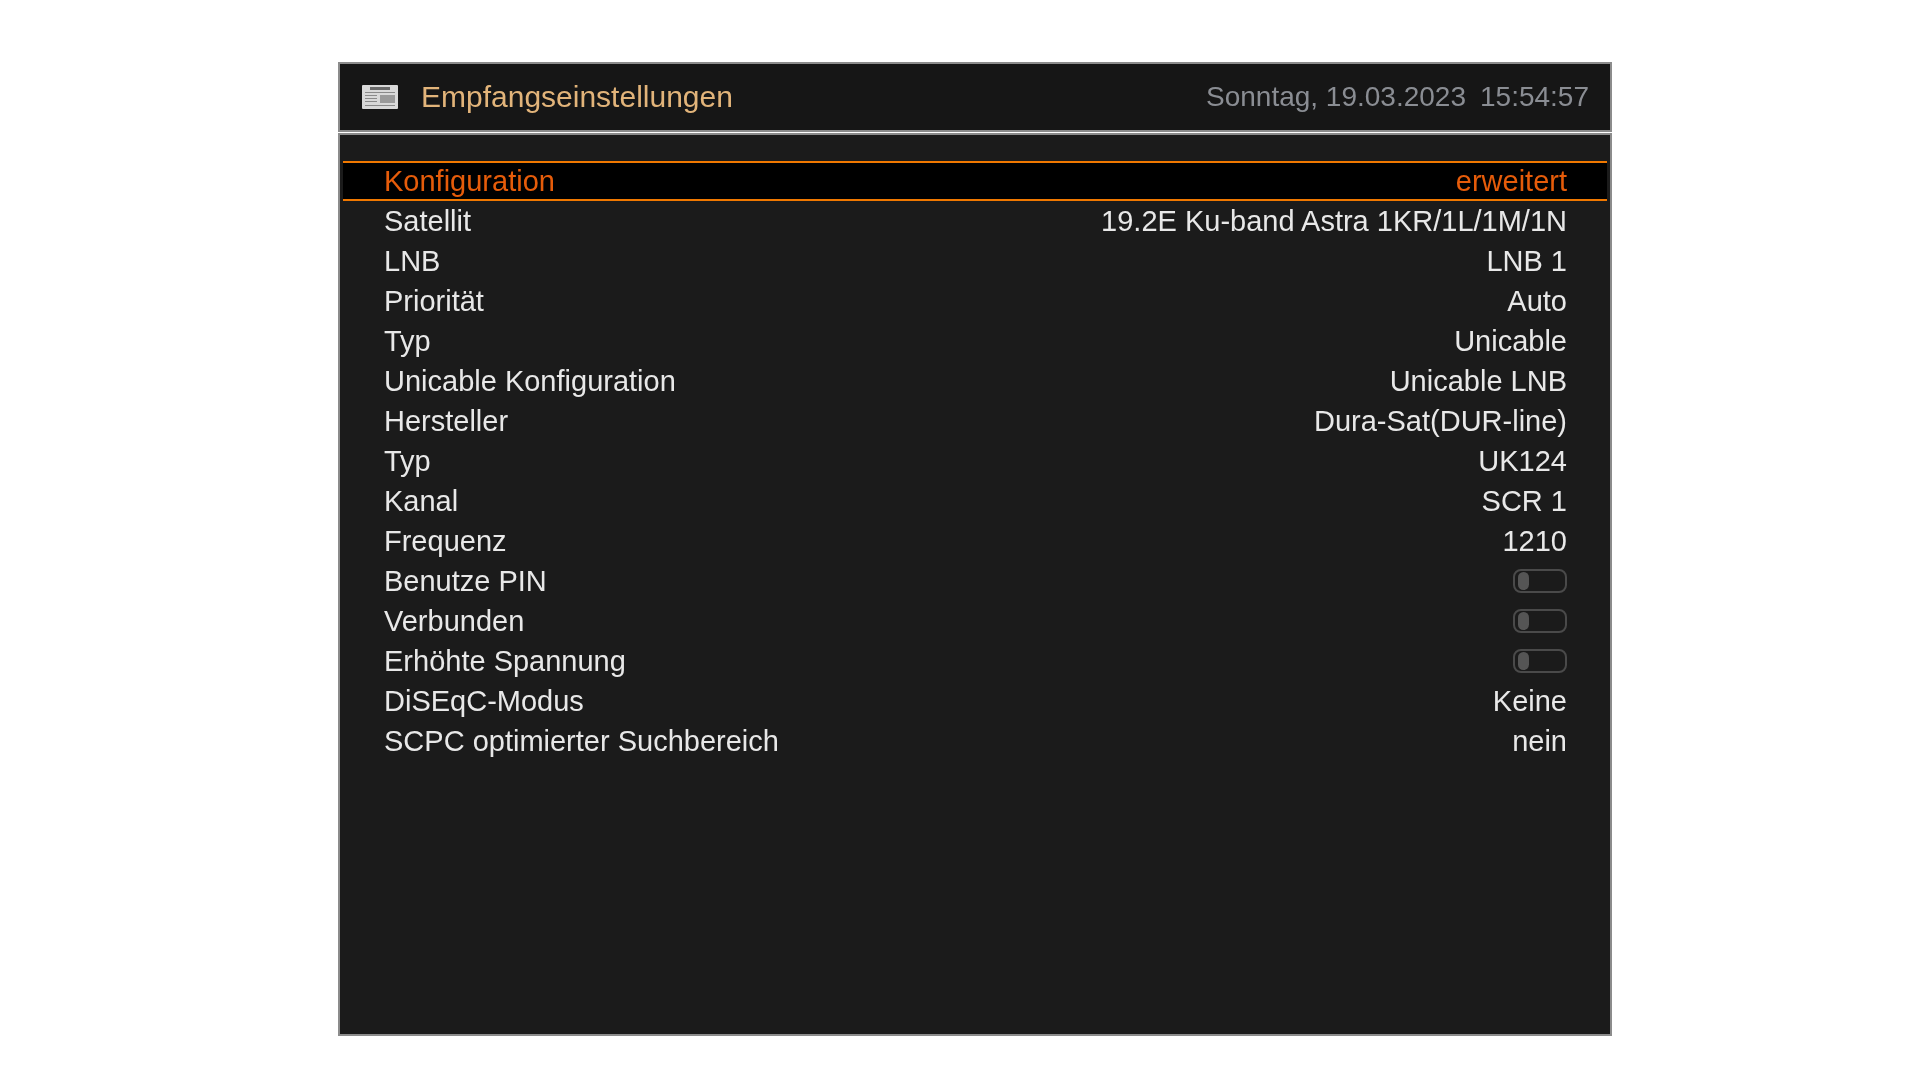  Describe the element at coordinates (1522, 461) in the screenshot. I see `setting-value: UK124` at that location.